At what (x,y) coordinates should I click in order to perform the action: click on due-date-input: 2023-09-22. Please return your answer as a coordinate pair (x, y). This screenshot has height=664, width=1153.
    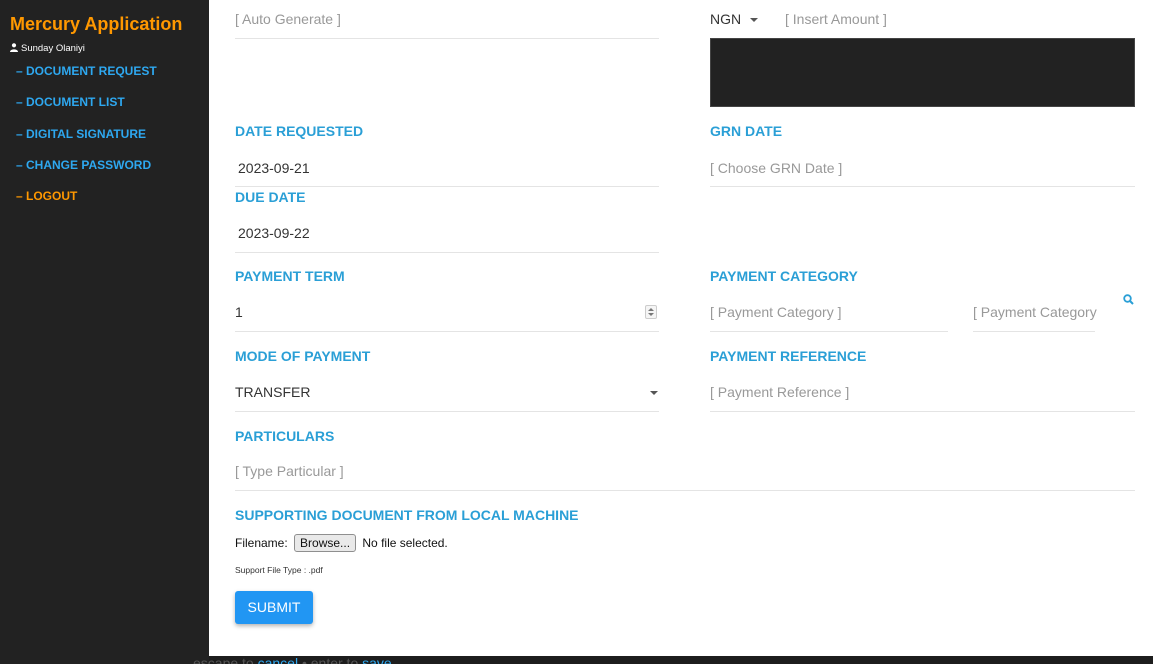
    Looking at the image, I should click on (274, 233).